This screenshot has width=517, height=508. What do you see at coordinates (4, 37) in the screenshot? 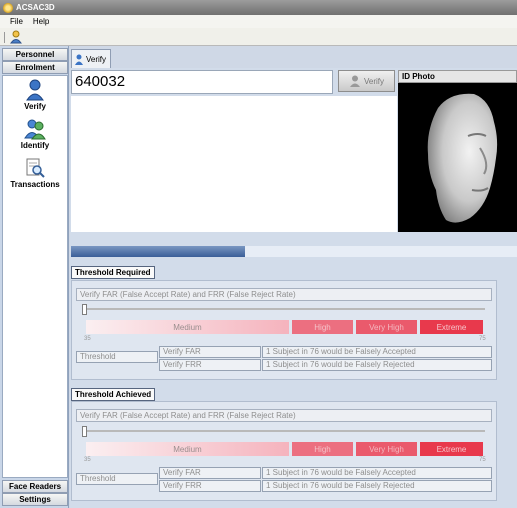
I see `toolbar-grip` at bounding box center [4, 37].